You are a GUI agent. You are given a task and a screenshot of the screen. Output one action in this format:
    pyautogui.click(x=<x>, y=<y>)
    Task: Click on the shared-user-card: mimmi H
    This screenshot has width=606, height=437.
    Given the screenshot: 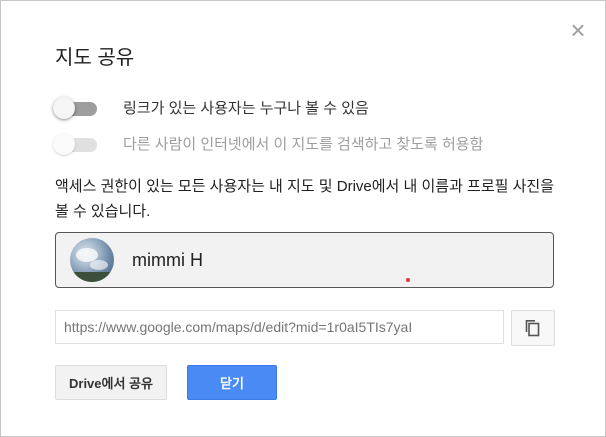 What is the action you would take?
    pyautogui.click(x=304, y=260)
    